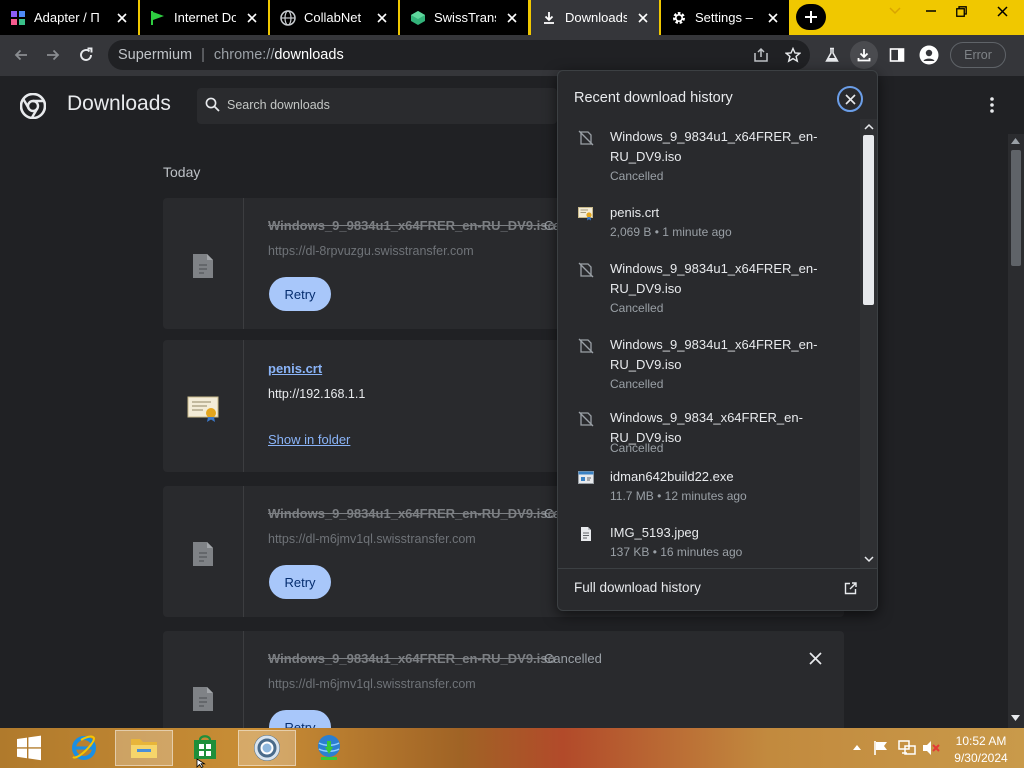 The height and width of the screenshot is (768, 1024). Describe the element at coordinates (635, 212) in the screenshot. I see `popup-item-name: penis.crt` at that location.